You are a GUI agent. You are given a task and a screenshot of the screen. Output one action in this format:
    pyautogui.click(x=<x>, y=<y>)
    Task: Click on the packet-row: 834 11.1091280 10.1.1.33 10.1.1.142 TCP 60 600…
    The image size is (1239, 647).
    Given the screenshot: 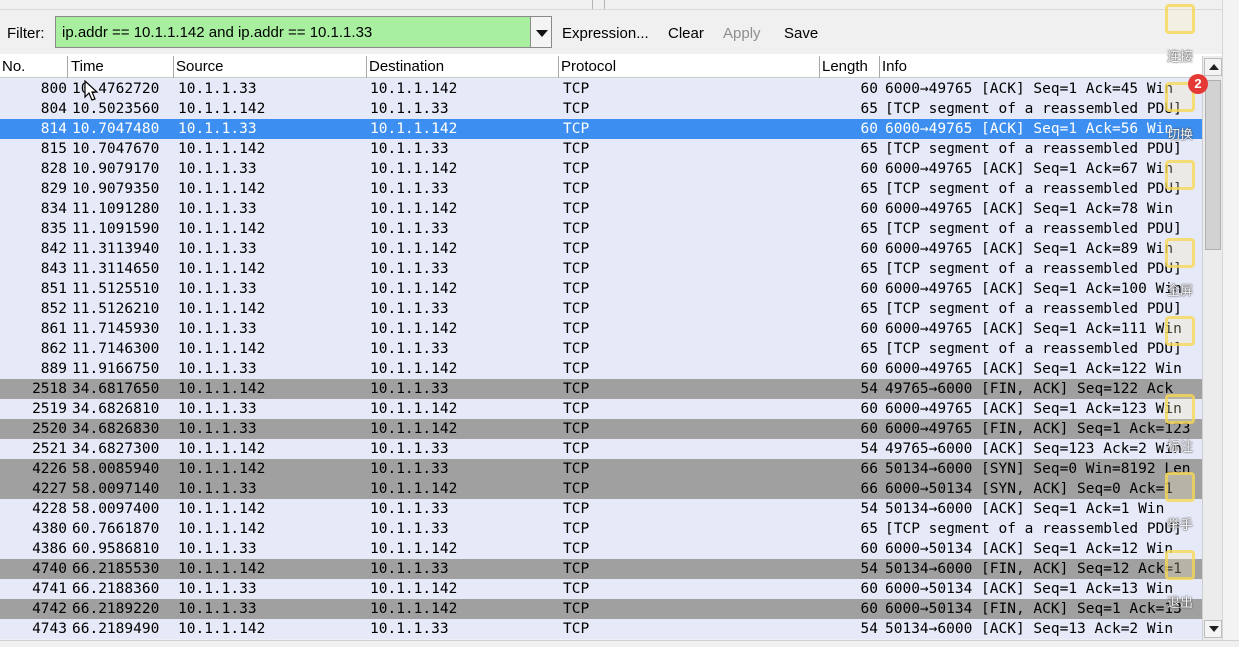 What is the action you would take?
    pyautogui.click(x=601, y=209)
    